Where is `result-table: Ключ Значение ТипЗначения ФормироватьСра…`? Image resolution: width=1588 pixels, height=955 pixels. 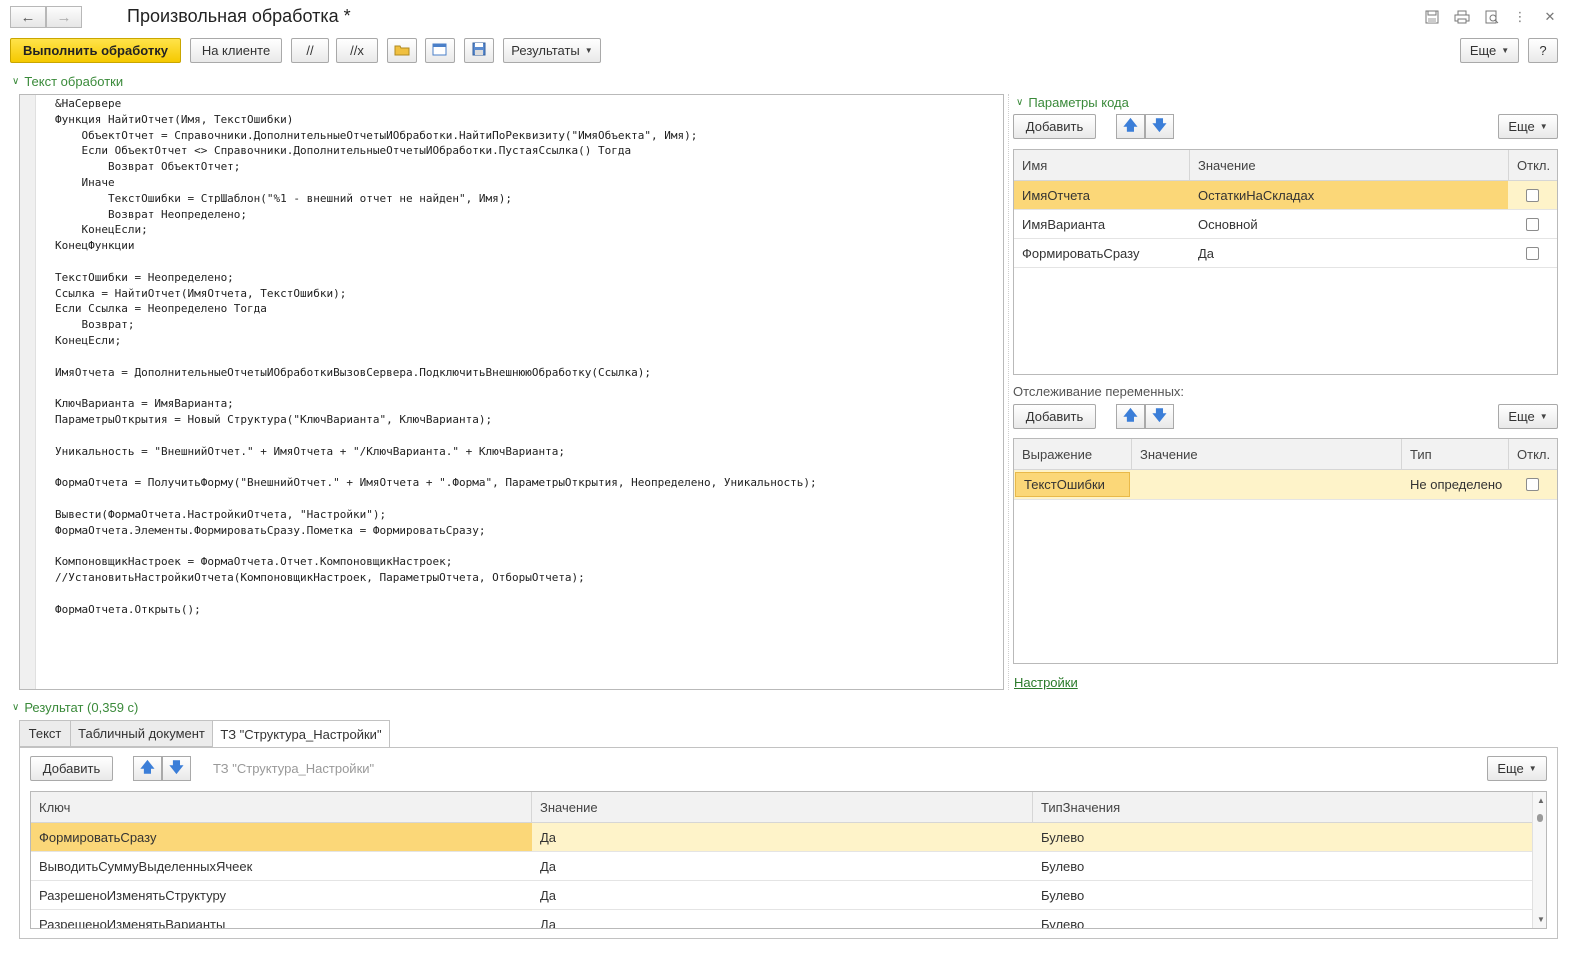
result-table: Ключ Значение ТипЗначения ФормироватьСра… is located at coordinates (788, 860).